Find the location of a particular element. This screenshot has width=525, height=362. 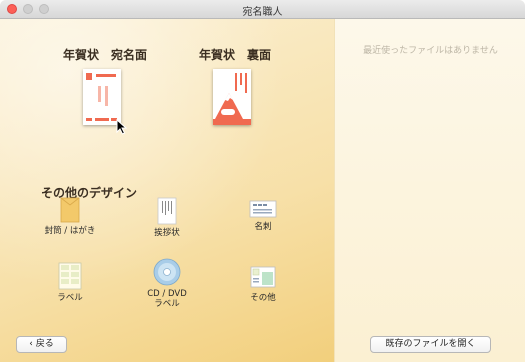

design-other: その他 is located at coordinates (263, 283).